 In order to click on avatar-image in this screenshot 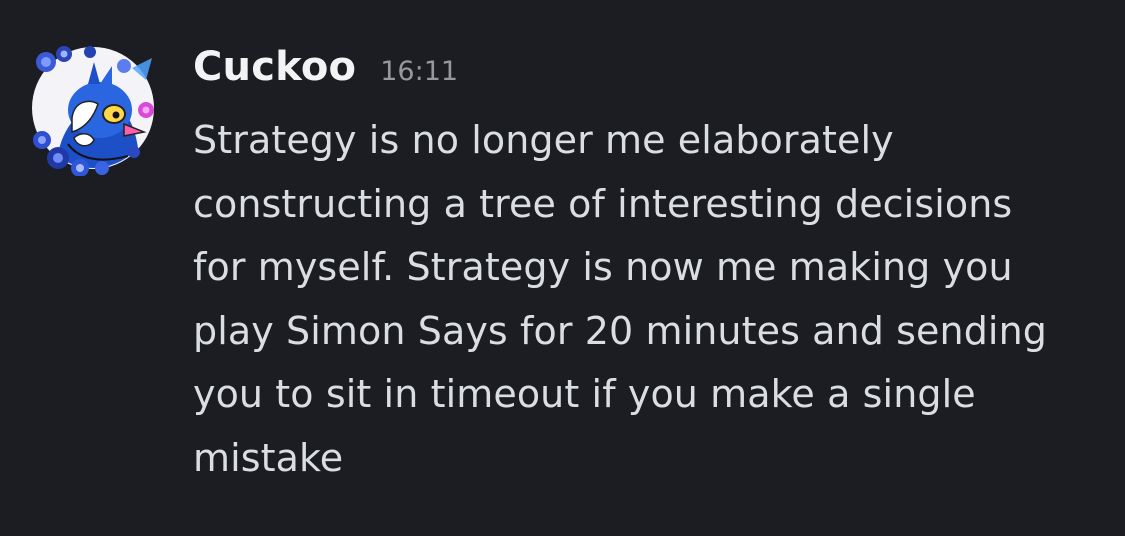, I will do `click(93, 111)`.